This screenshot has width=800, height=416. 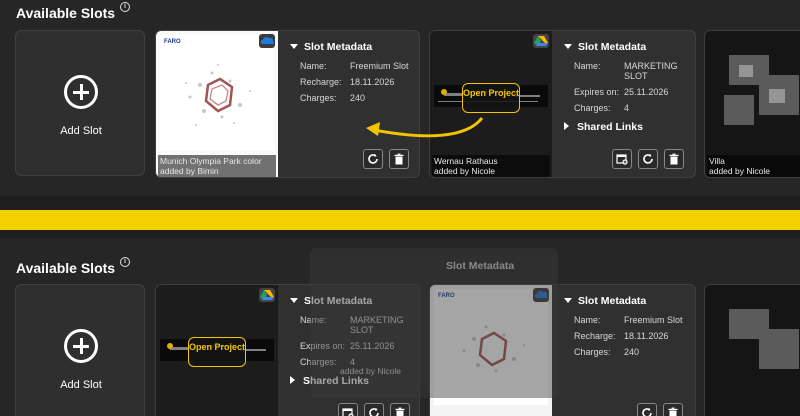 What do you see at coordinates (211, 161) in the screenshot?
I see `slot-title: Munich Olympia Park color` at bounding box center [211, 161].